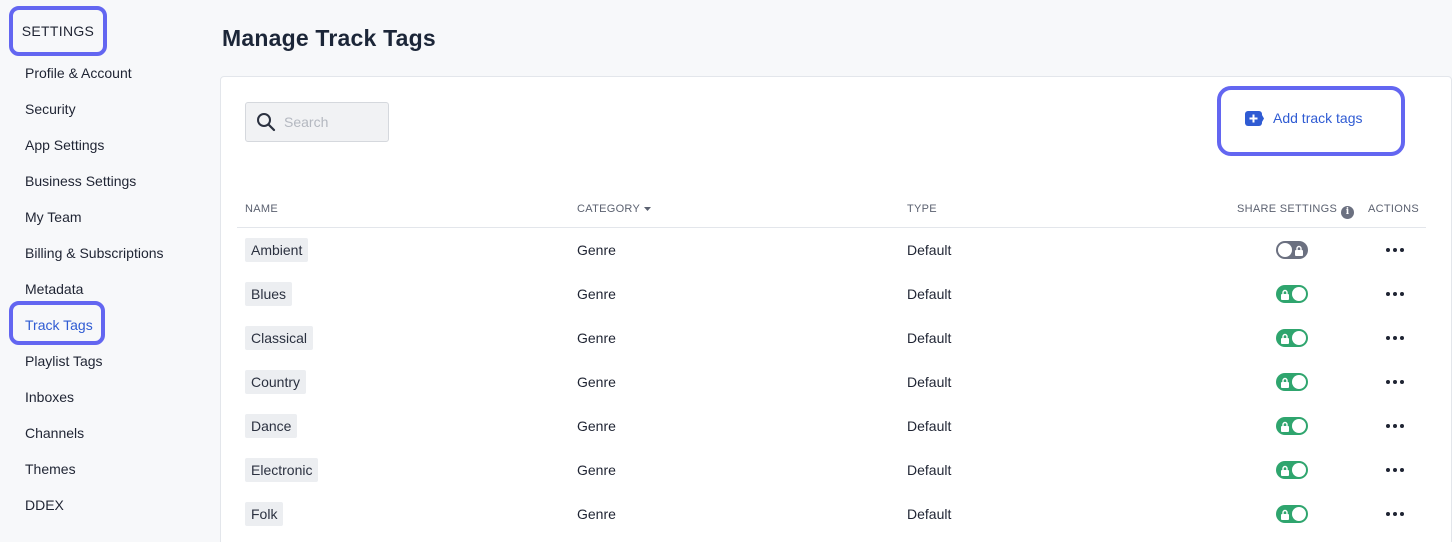  Describe the element at coordinates (648, 209) in the screenshot. I see `sort-caret-icon` at that location.